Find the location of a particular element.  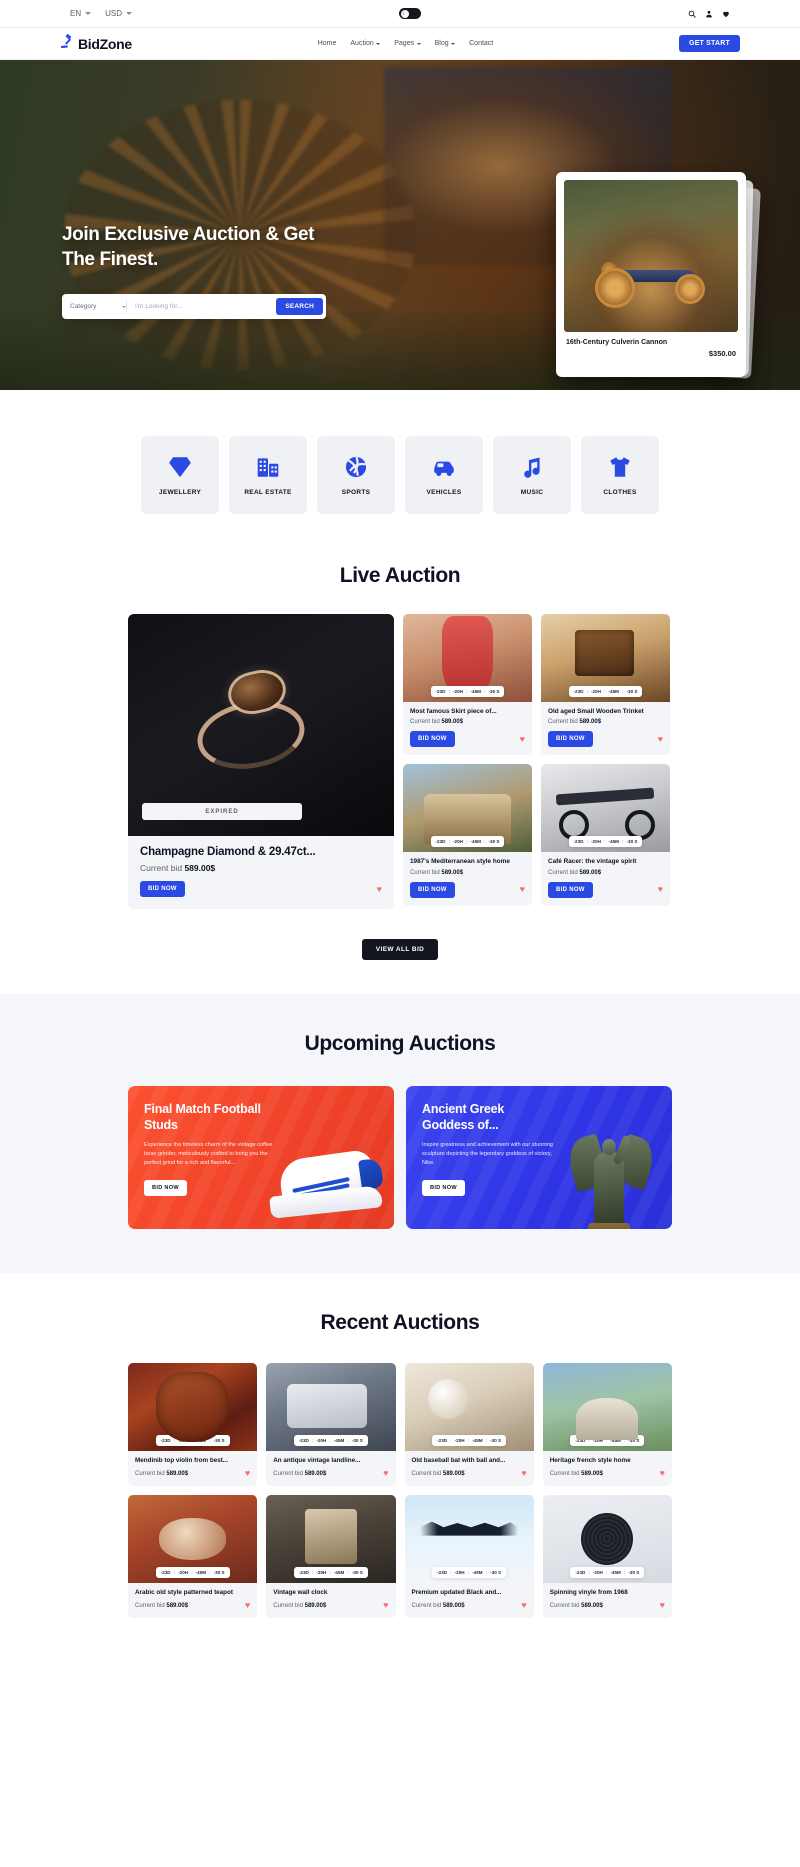

category-card-music: MUSIC is located at coordinates (532, 475).